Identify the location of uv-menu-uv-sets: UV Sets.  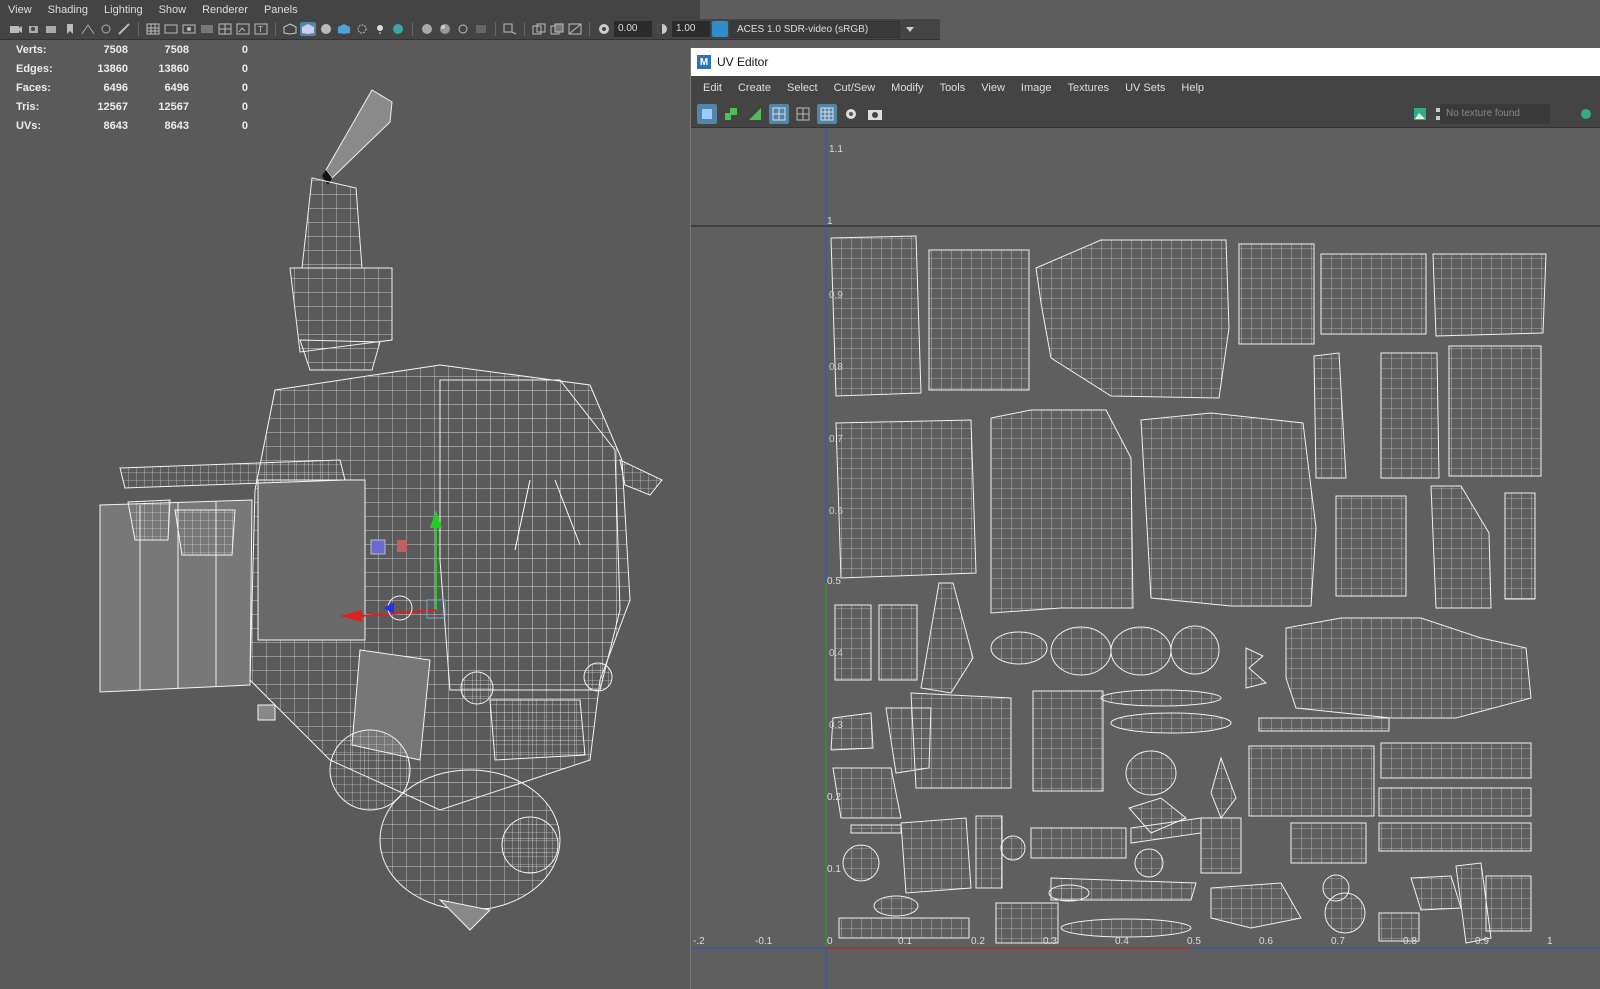
(1145, 88).